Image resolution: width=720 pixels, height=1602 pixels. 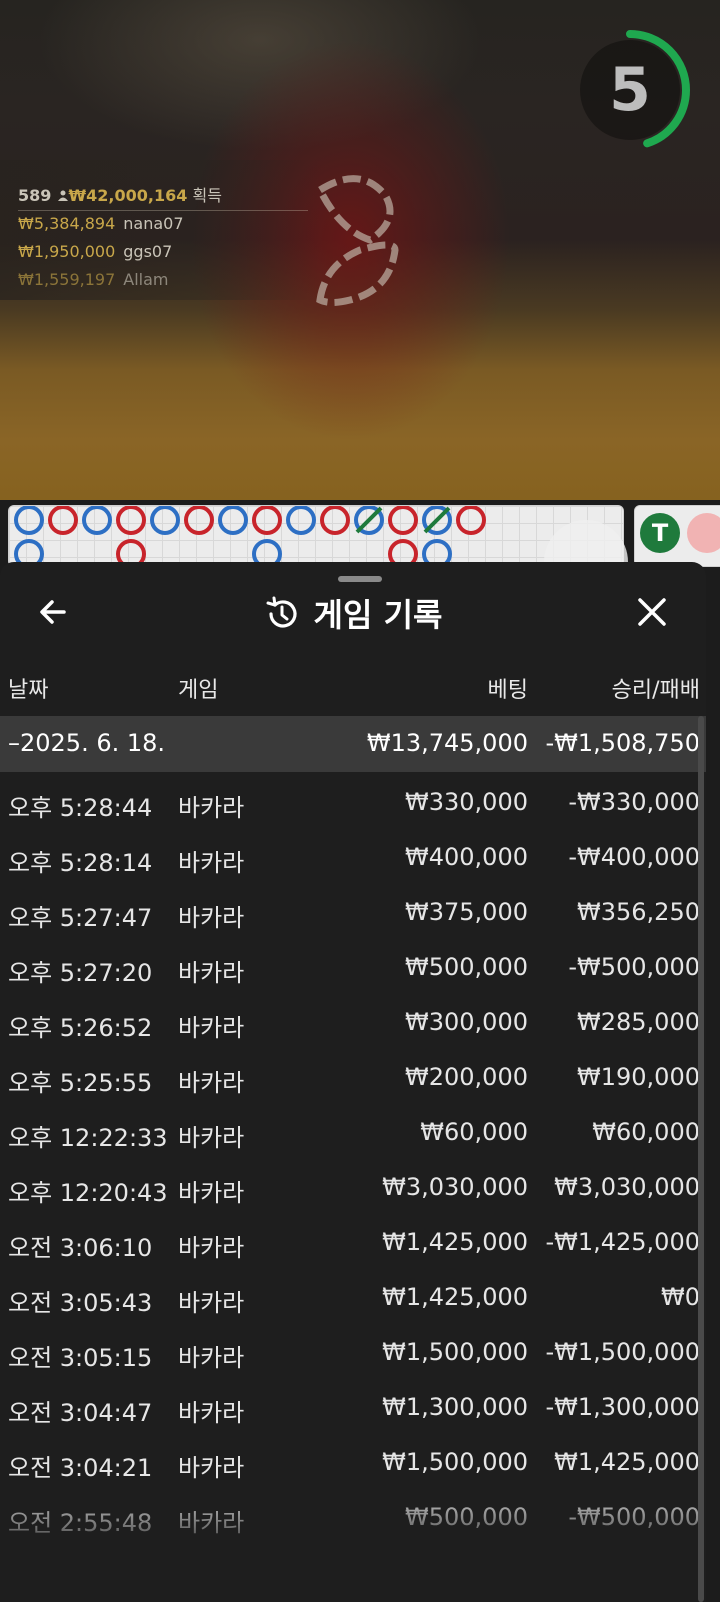 I want to click on scrollbar, so click(x=701, y=1159).